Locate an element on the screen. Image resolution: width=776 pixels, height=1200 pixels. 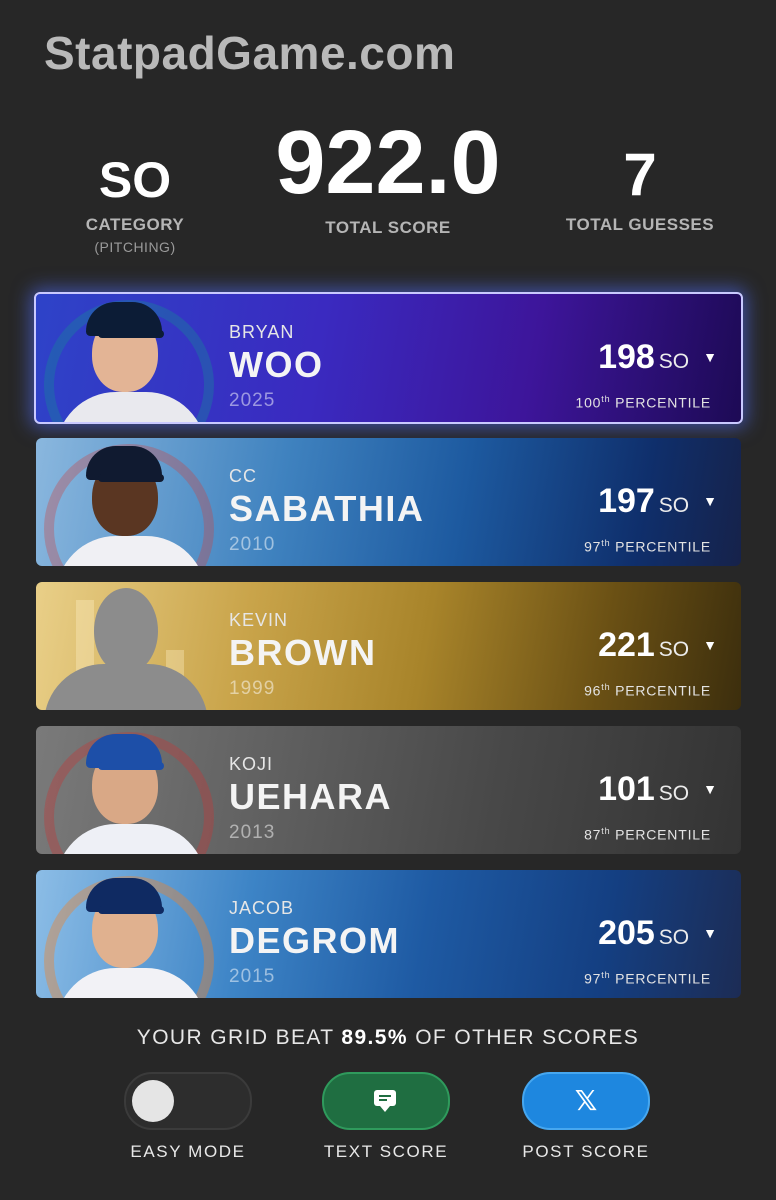
text-score-control: TEXT SCORE is located at coordinates (386, 1117).